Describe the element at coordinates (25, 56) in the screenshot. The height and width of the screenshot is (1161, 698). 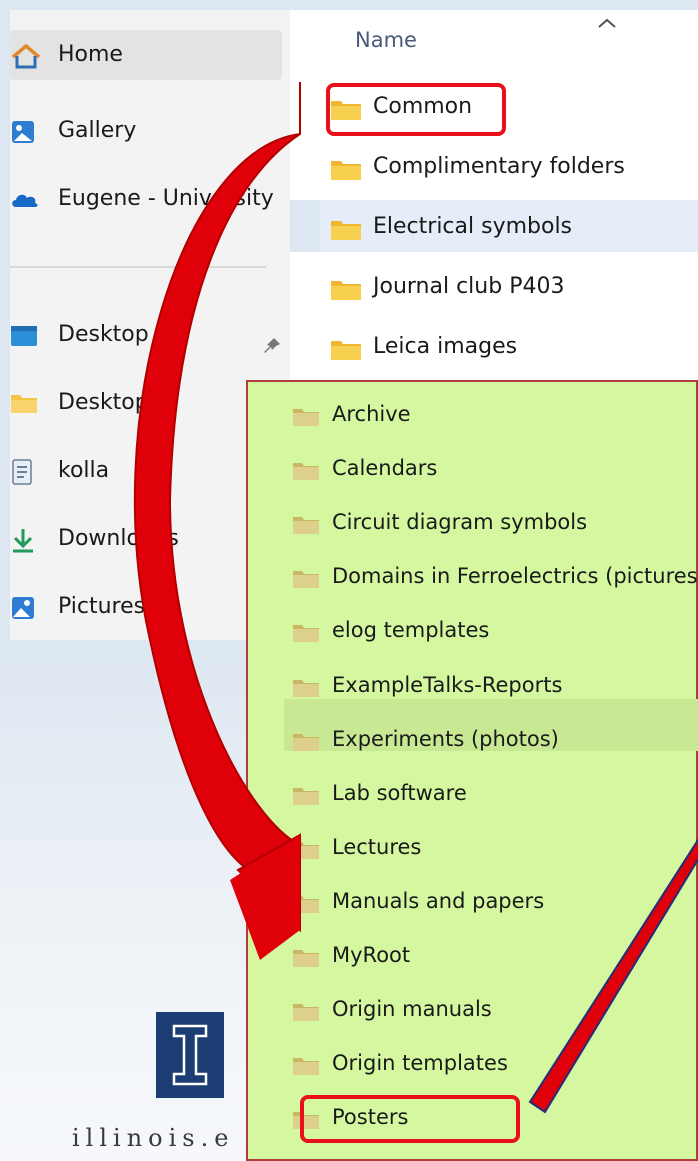
I see `home-icon` at that location.